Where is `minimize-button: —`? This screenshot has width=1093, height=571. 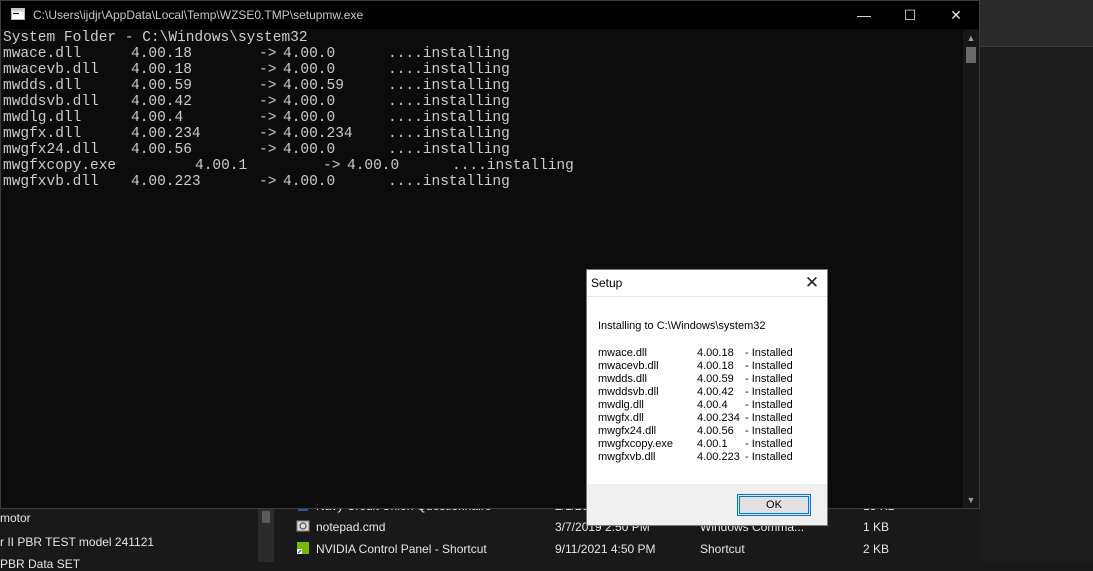 minimize-button: — is located at coordinates (864, 15).